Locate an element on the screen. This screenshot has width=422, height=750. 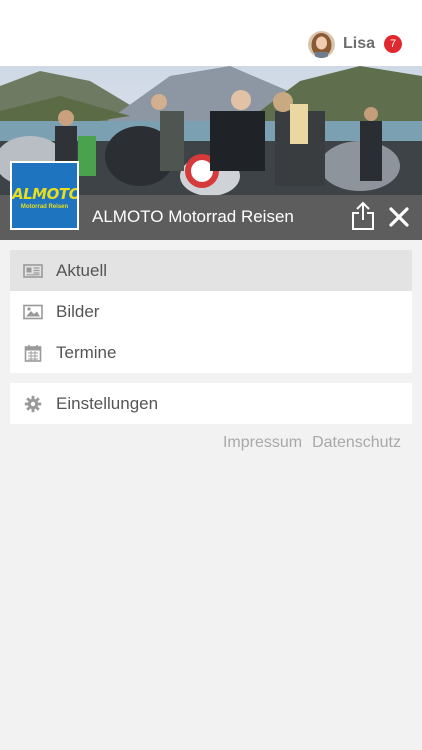
share-button is located at coordinates (363, 216).